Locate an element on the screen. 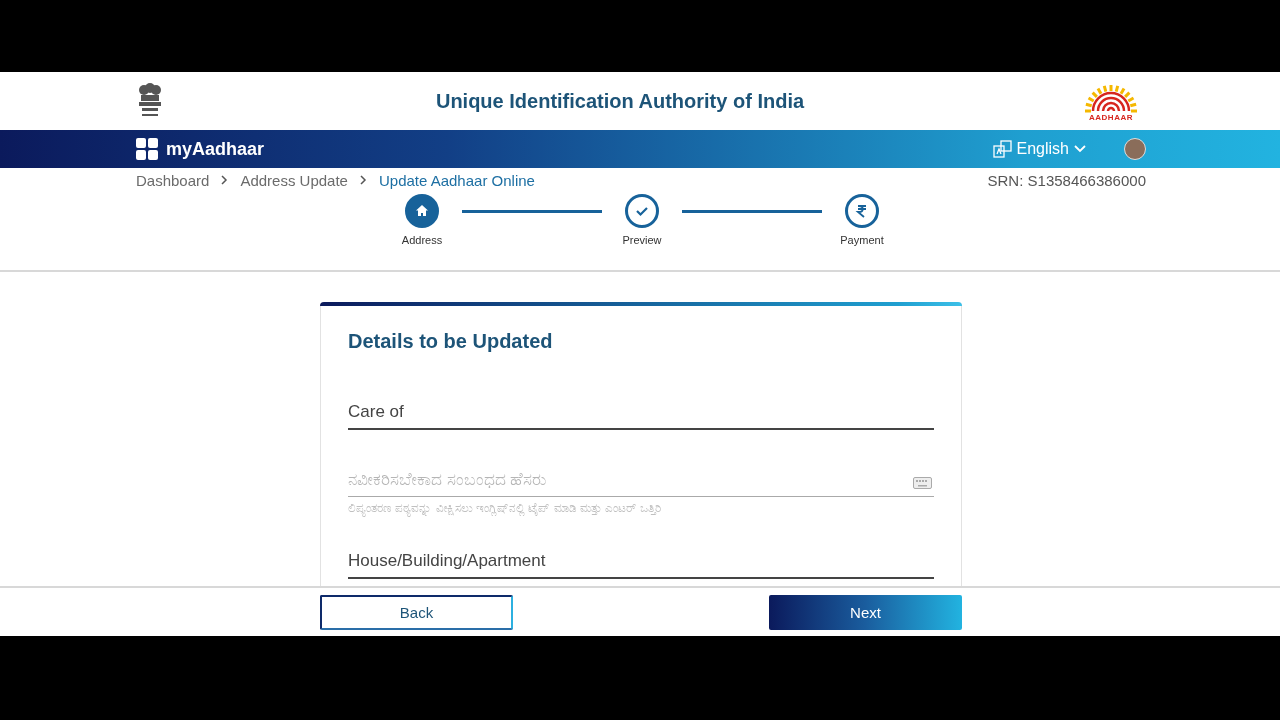 The image size is (1280, 720). site-title: Unique Identification Authority of India is located at coordinates (620, 101).